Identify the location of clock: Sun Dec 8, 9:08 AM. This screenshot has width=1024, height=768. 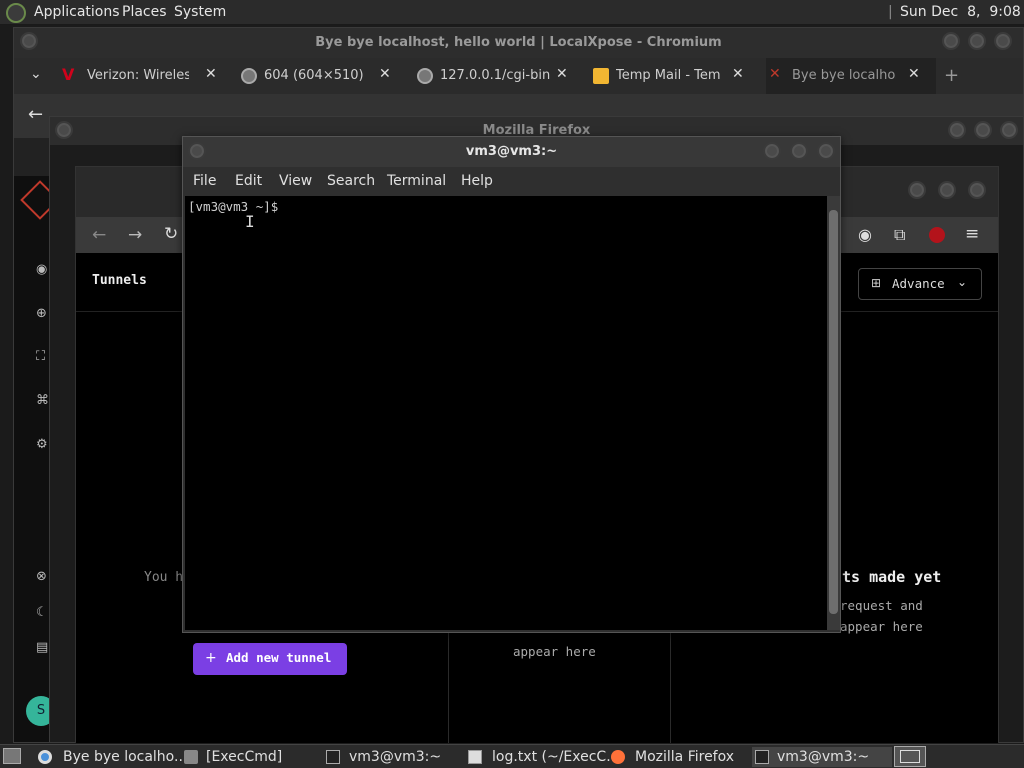
(962, 12).